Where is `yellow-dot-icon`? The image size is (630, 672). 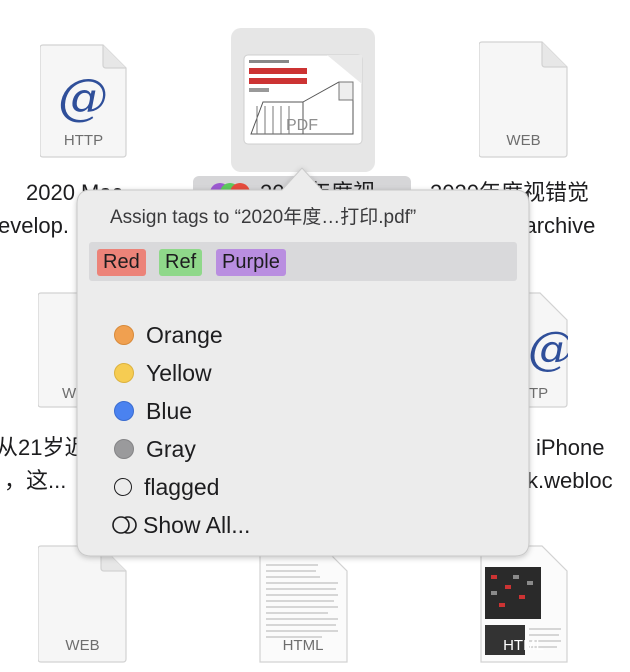
yellow-dot-icon is located at coordinates (124, 373).